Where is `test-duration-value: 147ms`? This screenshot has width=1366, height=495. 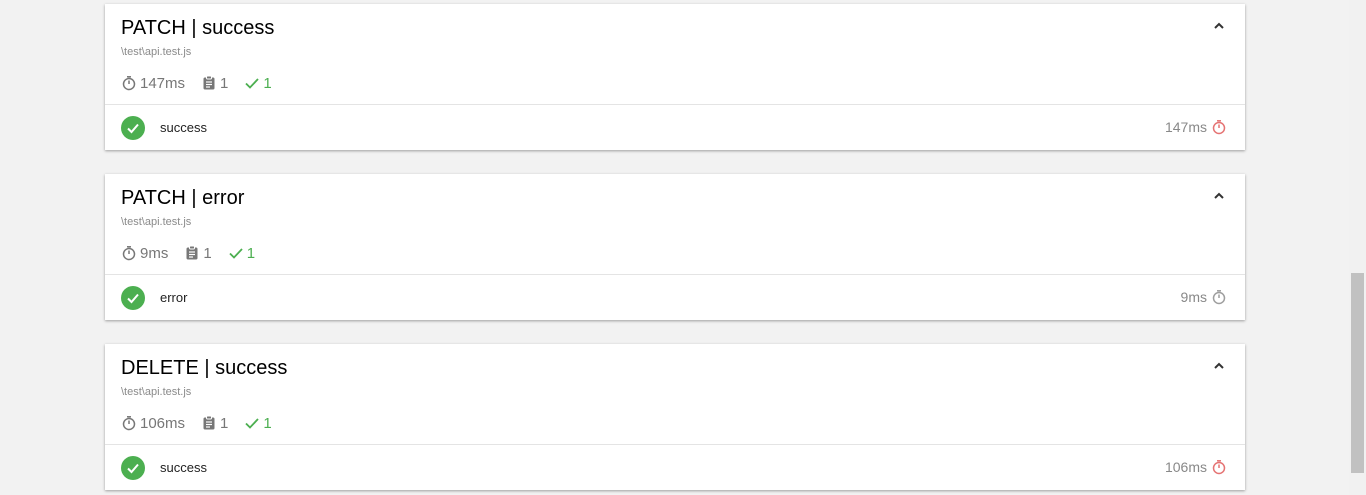 test-duration-value: 147ms is located at coordinates (1185, 127).